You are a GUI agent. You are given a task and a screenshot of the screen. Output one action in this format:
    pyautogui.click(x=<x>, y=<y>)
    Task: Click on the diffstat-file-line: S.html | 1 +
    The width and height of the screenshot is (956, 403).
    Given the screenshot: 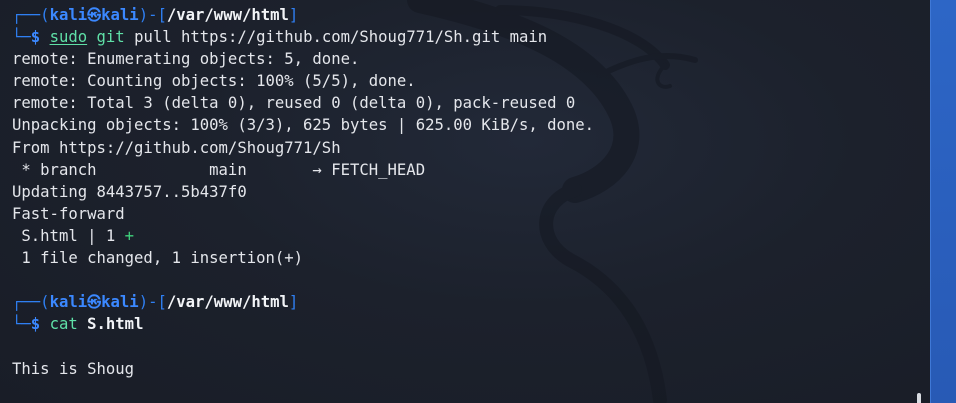 What is the action you would take?
    pyautogui.click(x=464, y=236)
    